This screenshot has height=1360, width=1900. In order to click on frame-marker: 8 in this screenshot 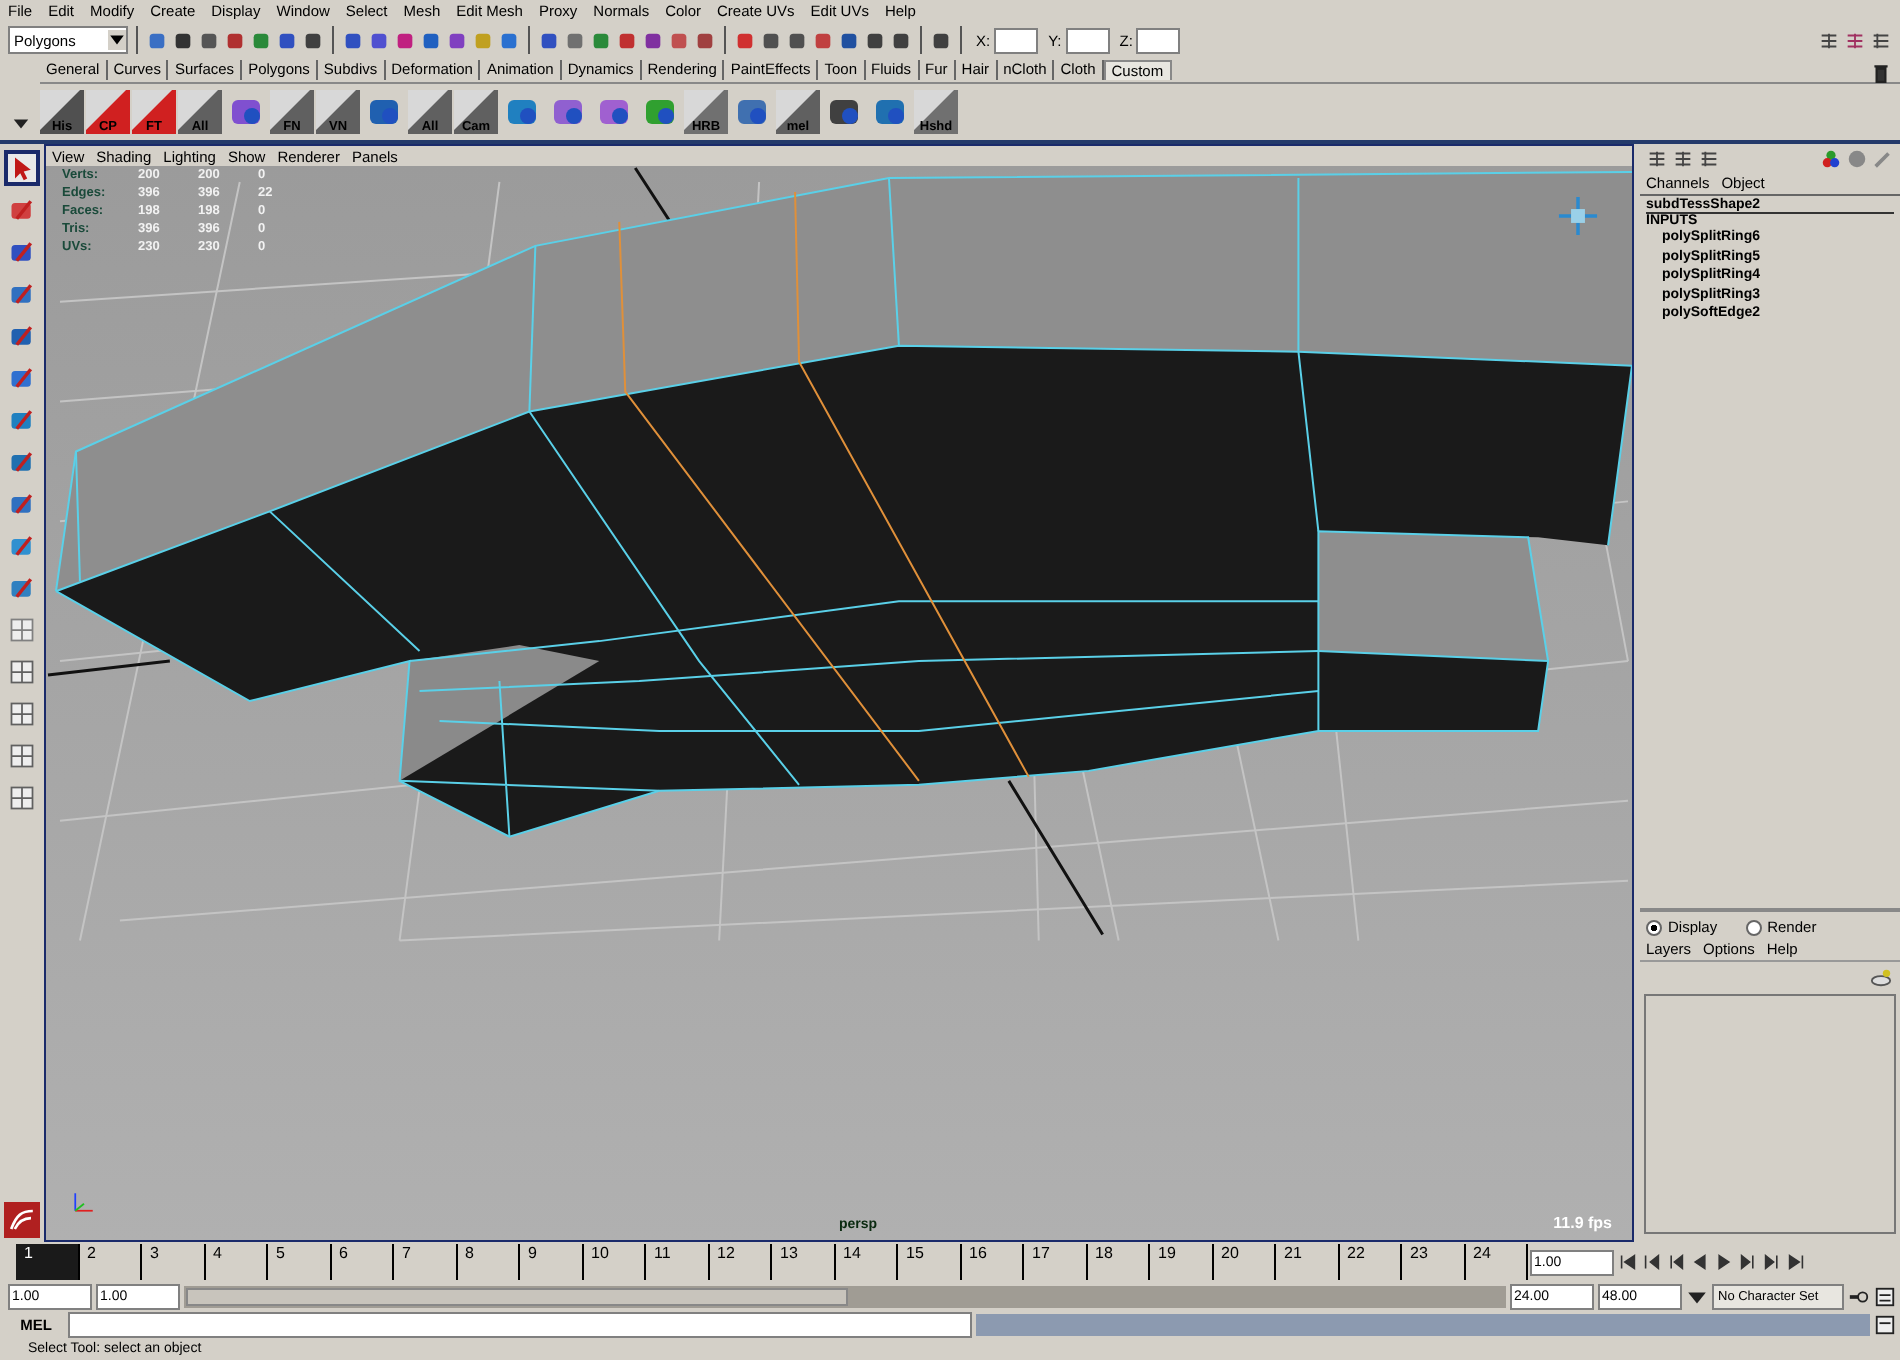, I will do `click(488, 1262)`.